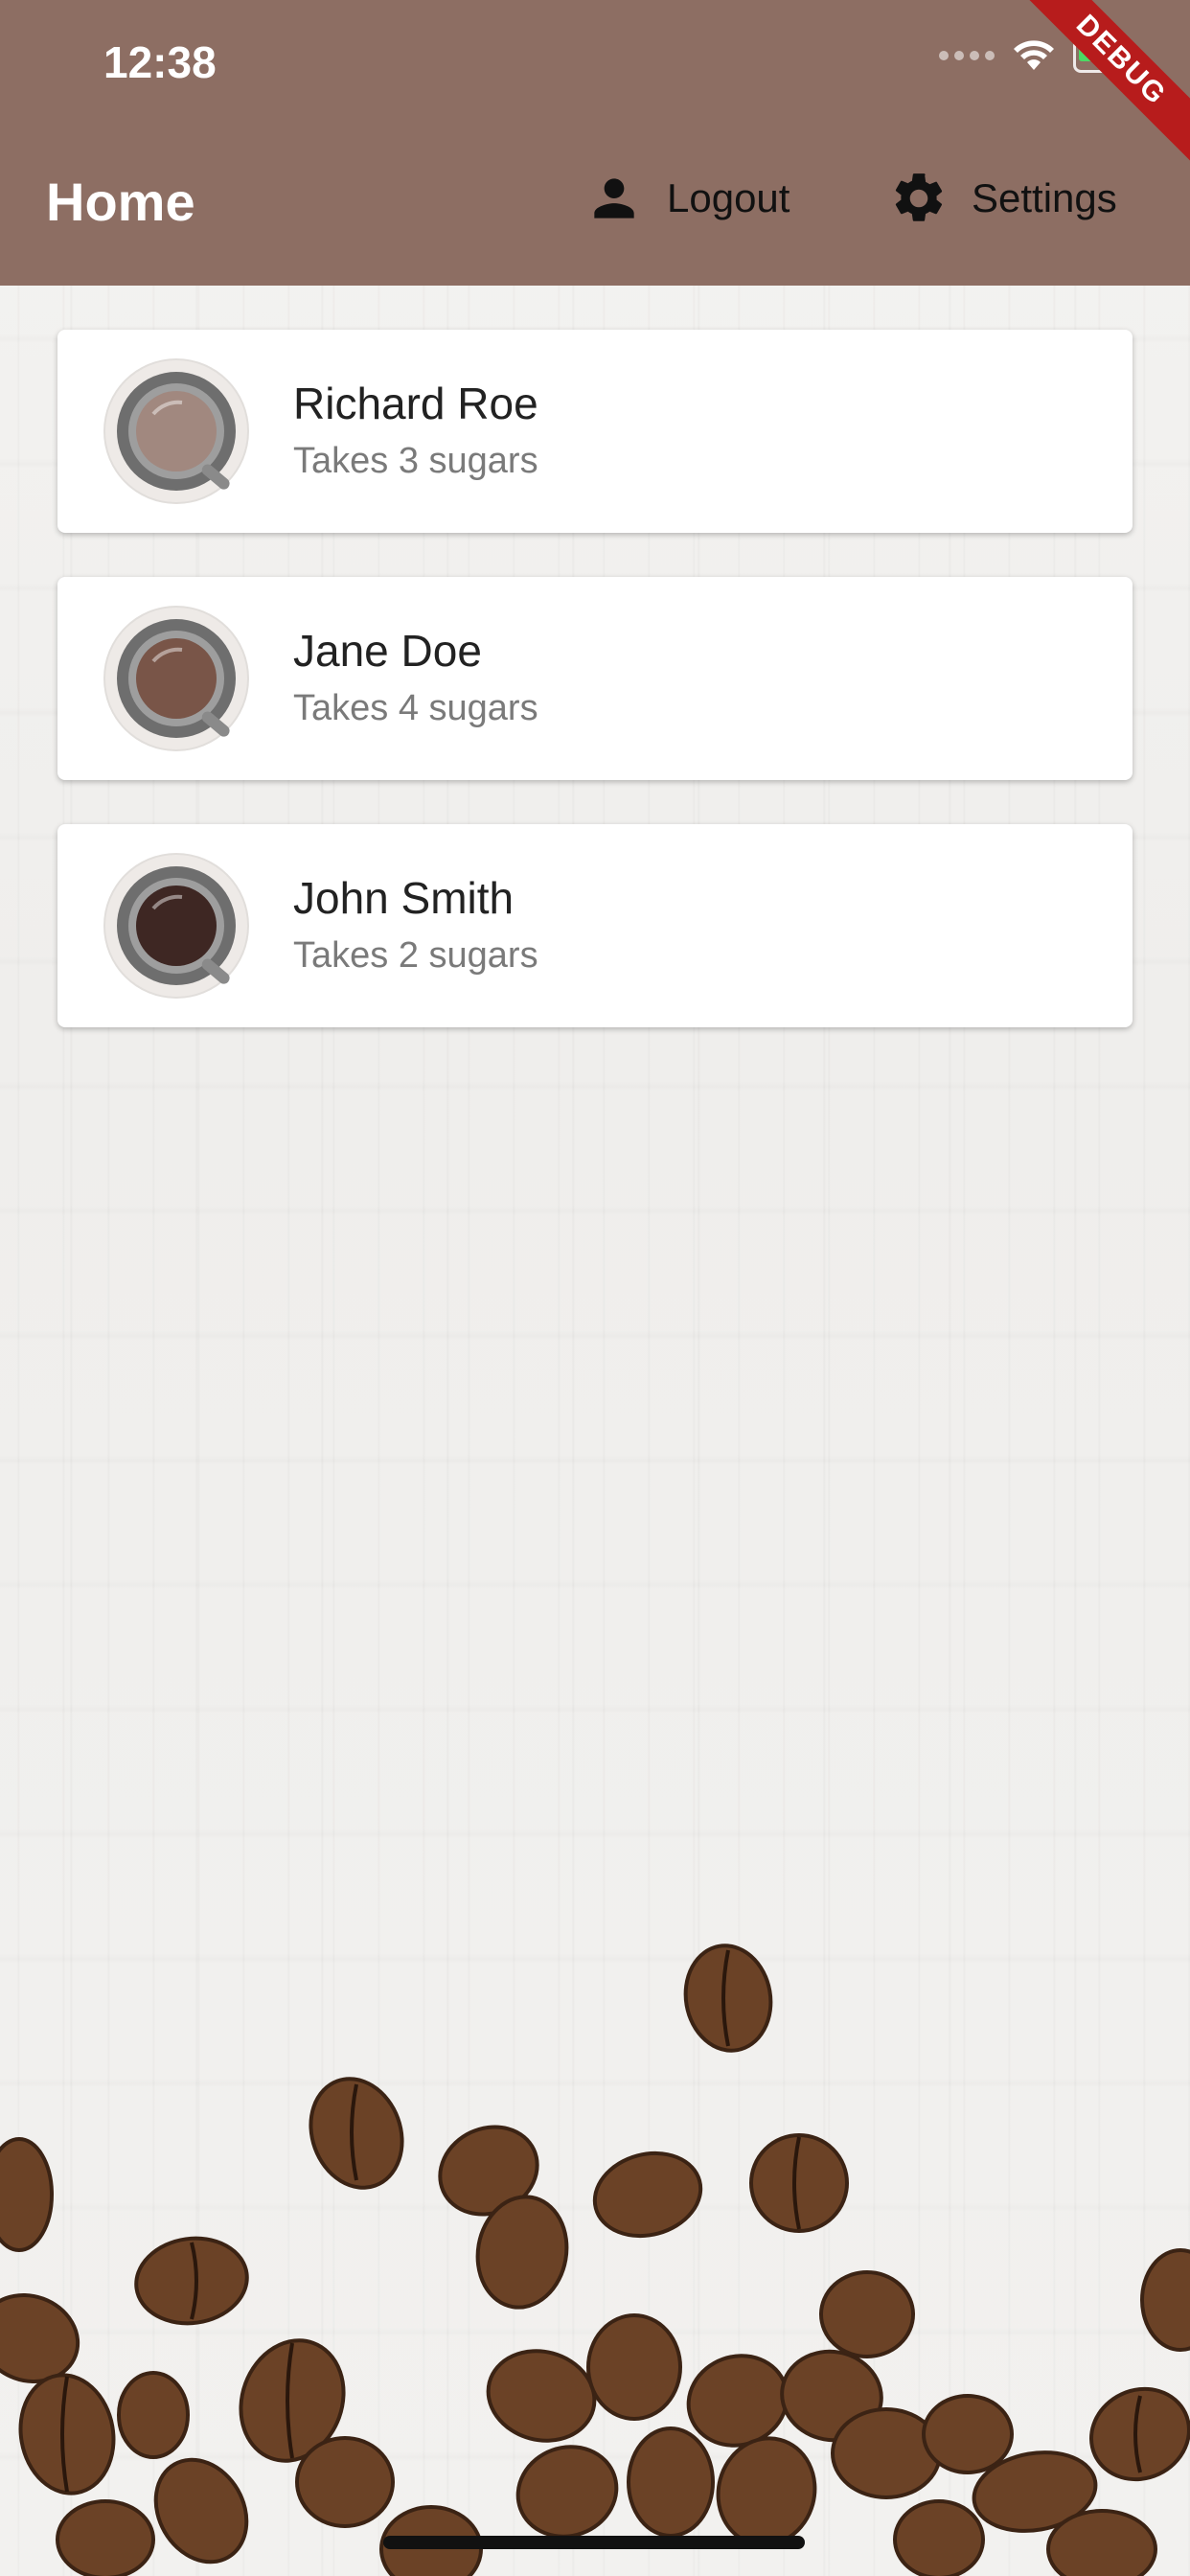  What do you see at coordinates (416, 403) in the screenshot?
I see `brew-name: Richard Roe` at bounding box center [416, 403].